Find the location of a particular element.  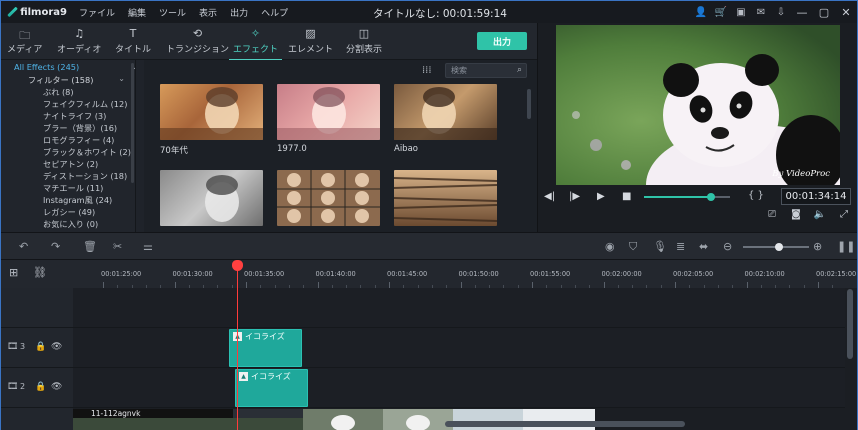

tree-item: お気に入り (0) is located at coordinates (89, 224).